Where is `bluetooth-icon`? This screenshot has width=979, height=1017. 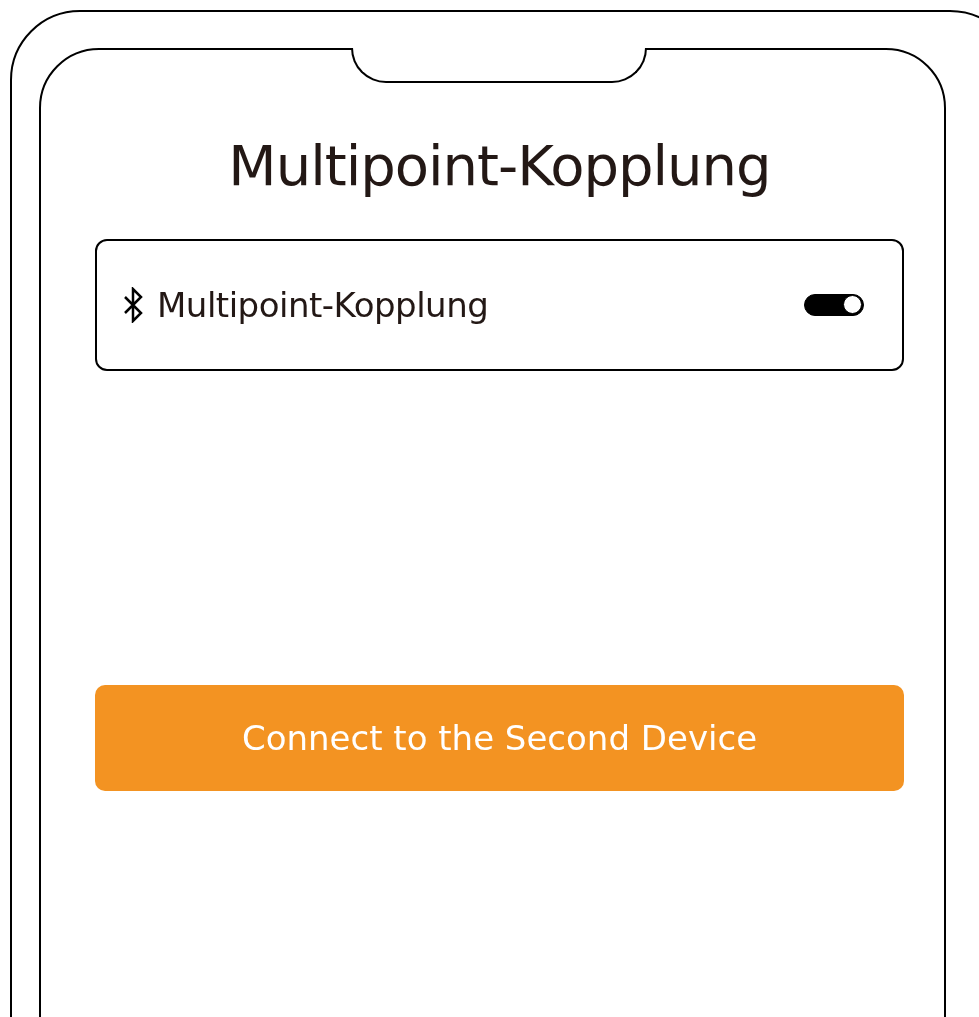 bluetooth-icon is located at coordinates (134, 305).